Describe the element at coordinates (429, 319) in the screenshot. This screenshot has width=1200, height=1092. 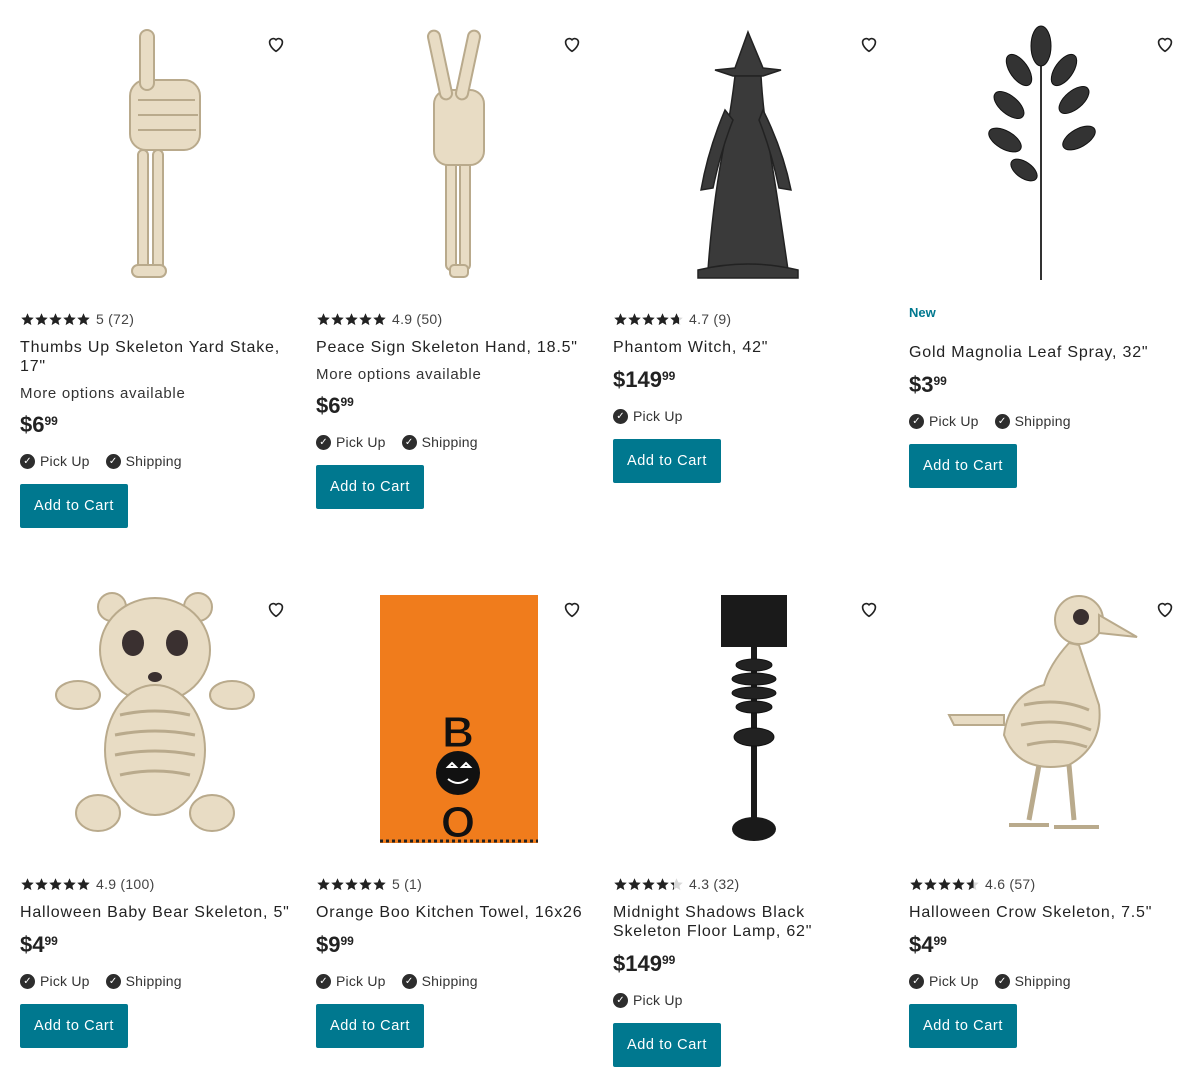
I see `review-count: (50)` at that location.